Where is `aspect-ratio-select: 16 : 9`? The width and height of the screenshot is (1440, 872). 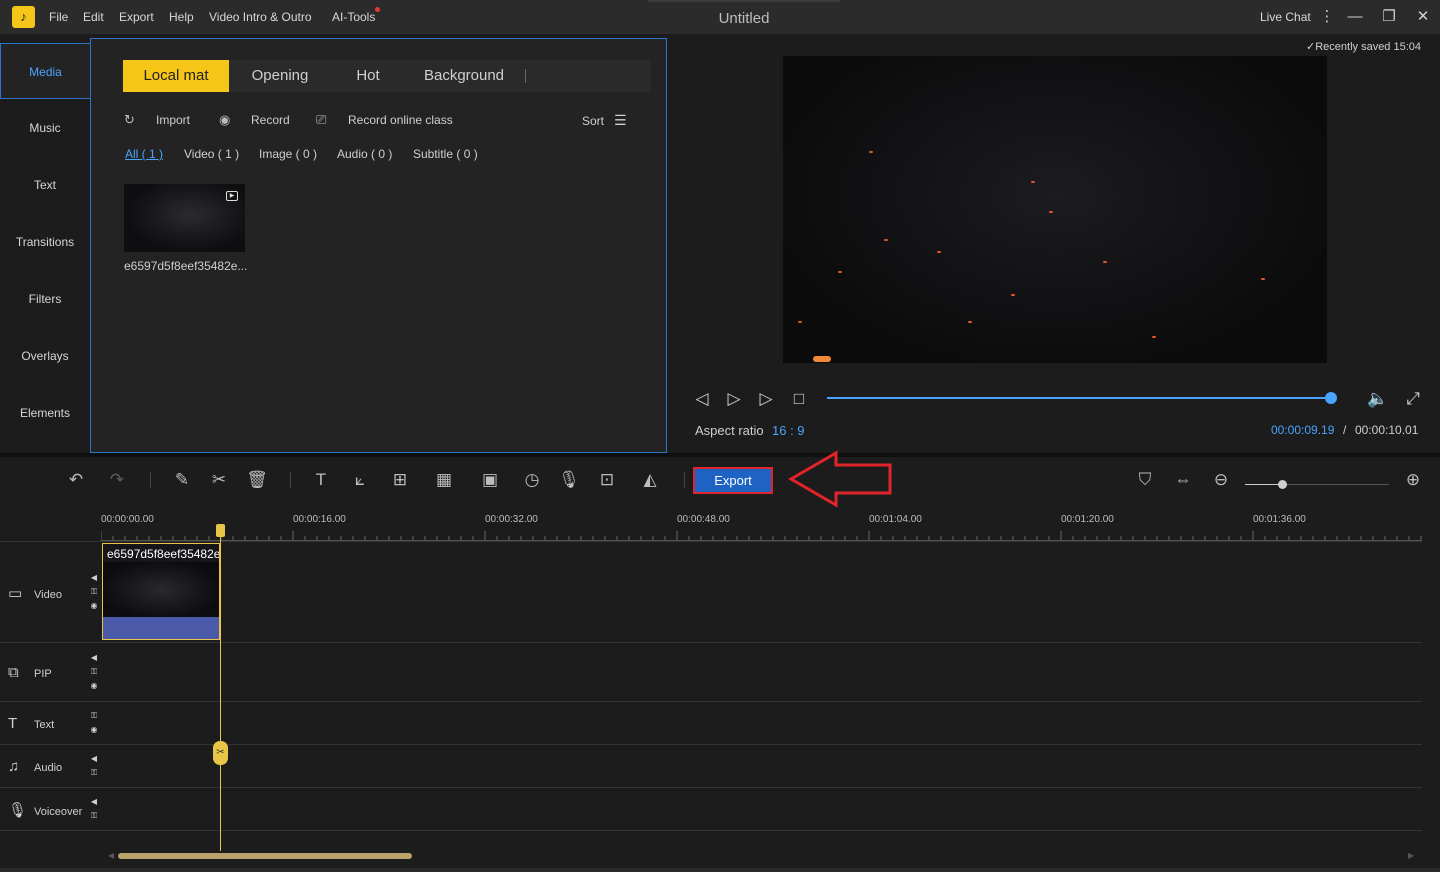
aspect-ratio-select: 16 : 9 is located at coordinates (788, 430).